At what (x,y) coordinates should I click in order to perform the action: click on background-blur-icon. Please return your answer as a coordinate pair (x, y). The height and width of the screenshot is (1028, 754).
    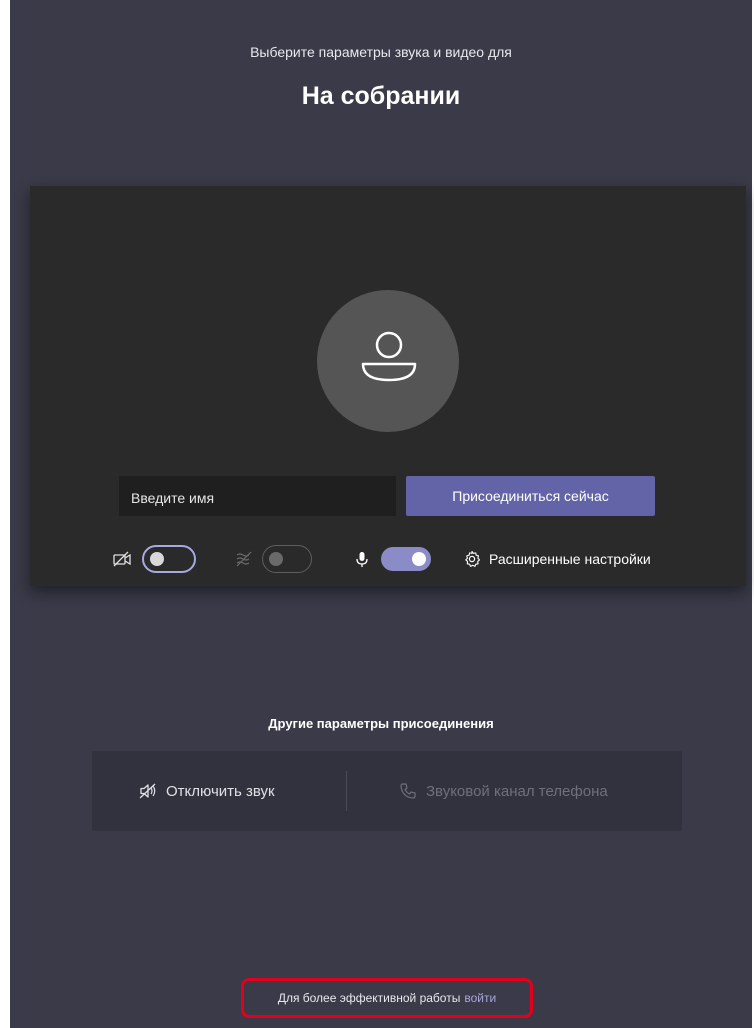
    Looking at the image, I should click on (244, 559).